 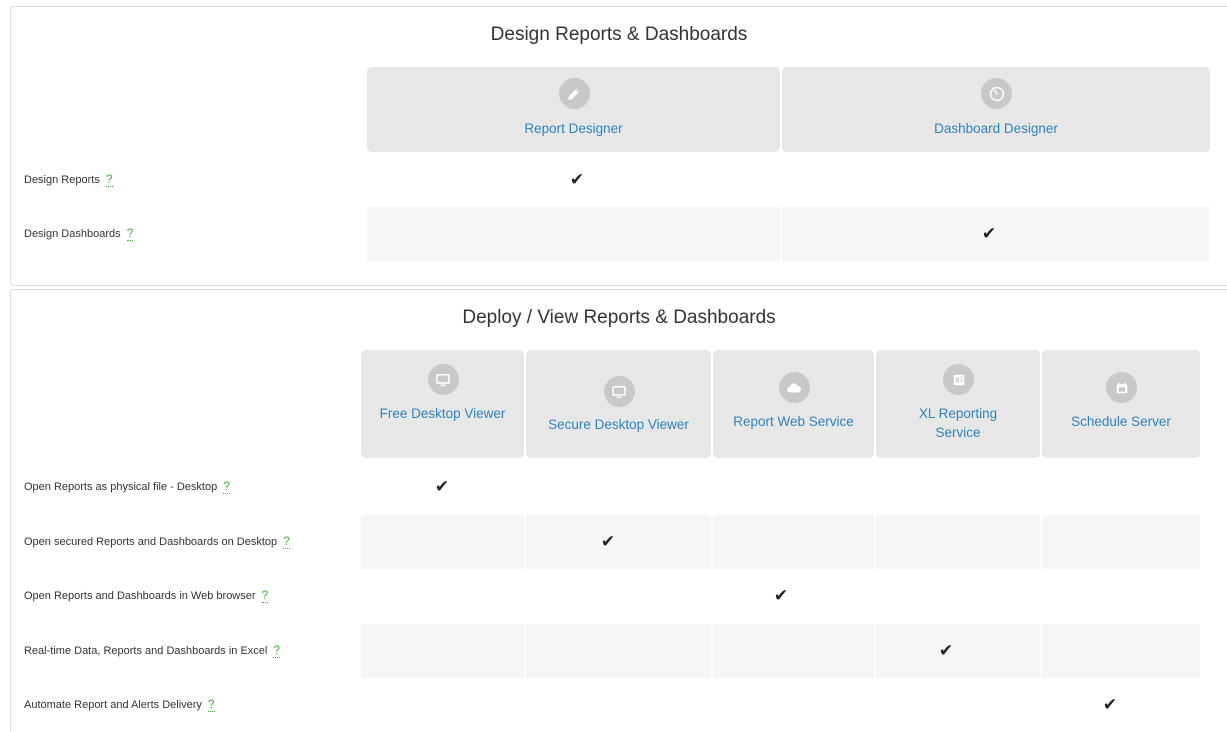 What do you see at coordinates (793, 421) in the screenshot?
I see `column-label: Report Web Service` at bounding box center [793, 421].